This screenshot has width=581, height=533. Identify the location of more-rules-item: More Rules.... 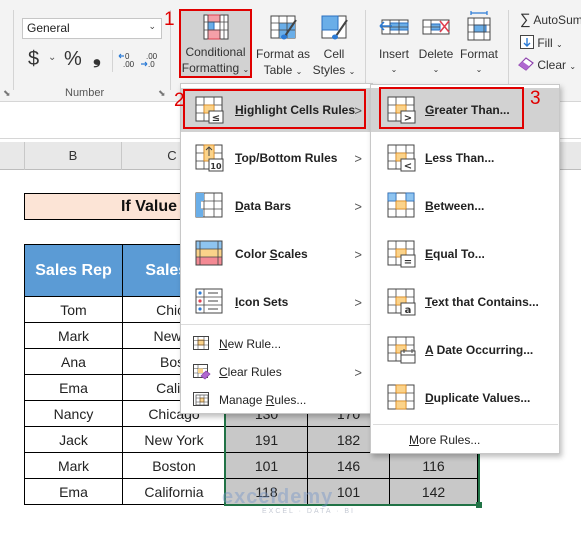
(465, 440).